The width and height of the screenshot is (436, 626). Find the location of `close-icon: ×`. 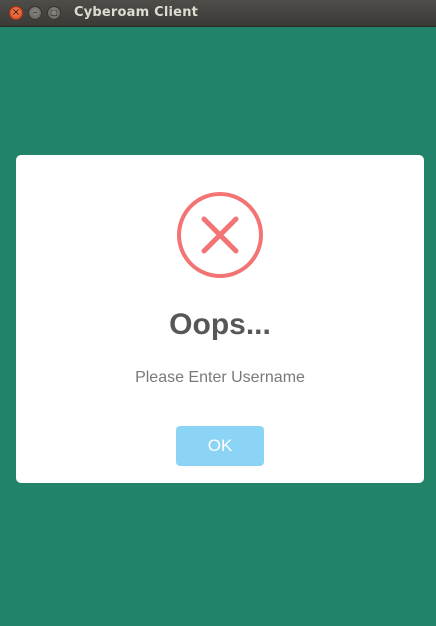

close-icon: × is located at coordinates (16, 12).